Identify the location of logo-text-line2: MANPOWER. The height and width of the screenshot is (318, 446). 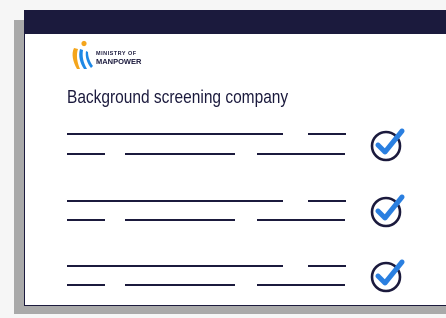
(119, 61).